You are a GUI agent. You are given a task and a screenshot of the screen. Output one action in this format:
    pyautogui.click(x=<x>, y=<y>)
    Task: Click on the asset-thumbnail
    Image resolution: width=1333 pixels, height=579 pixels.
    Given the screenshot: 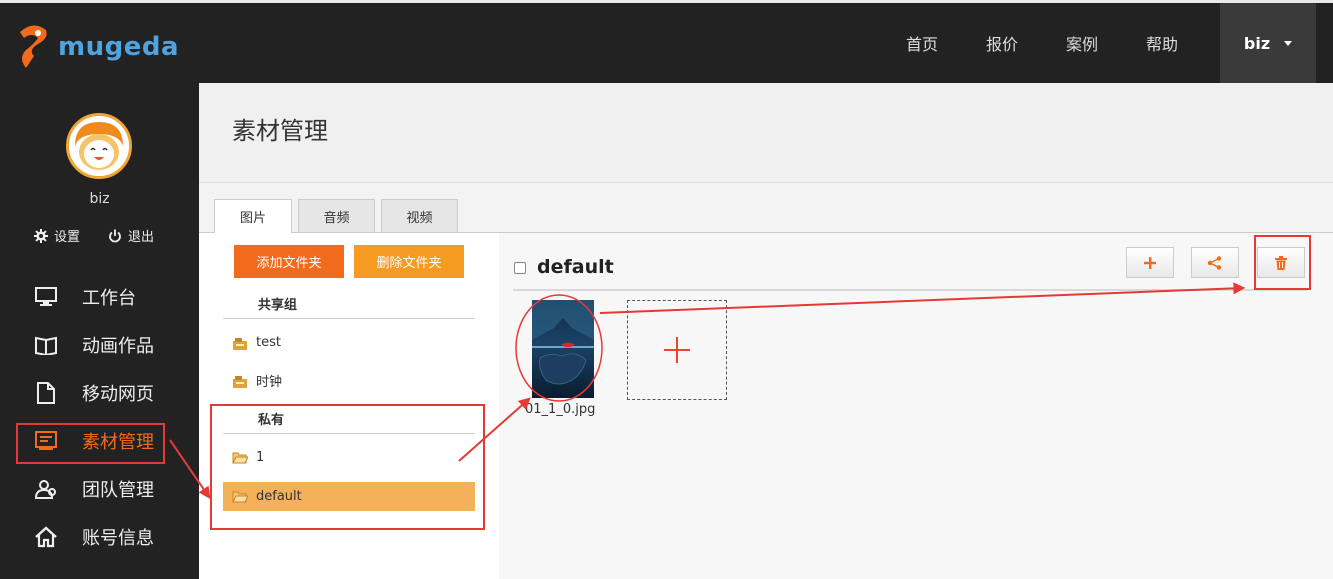 What is the action you would take?
    pyautogui.click(x=563, y=349)
    